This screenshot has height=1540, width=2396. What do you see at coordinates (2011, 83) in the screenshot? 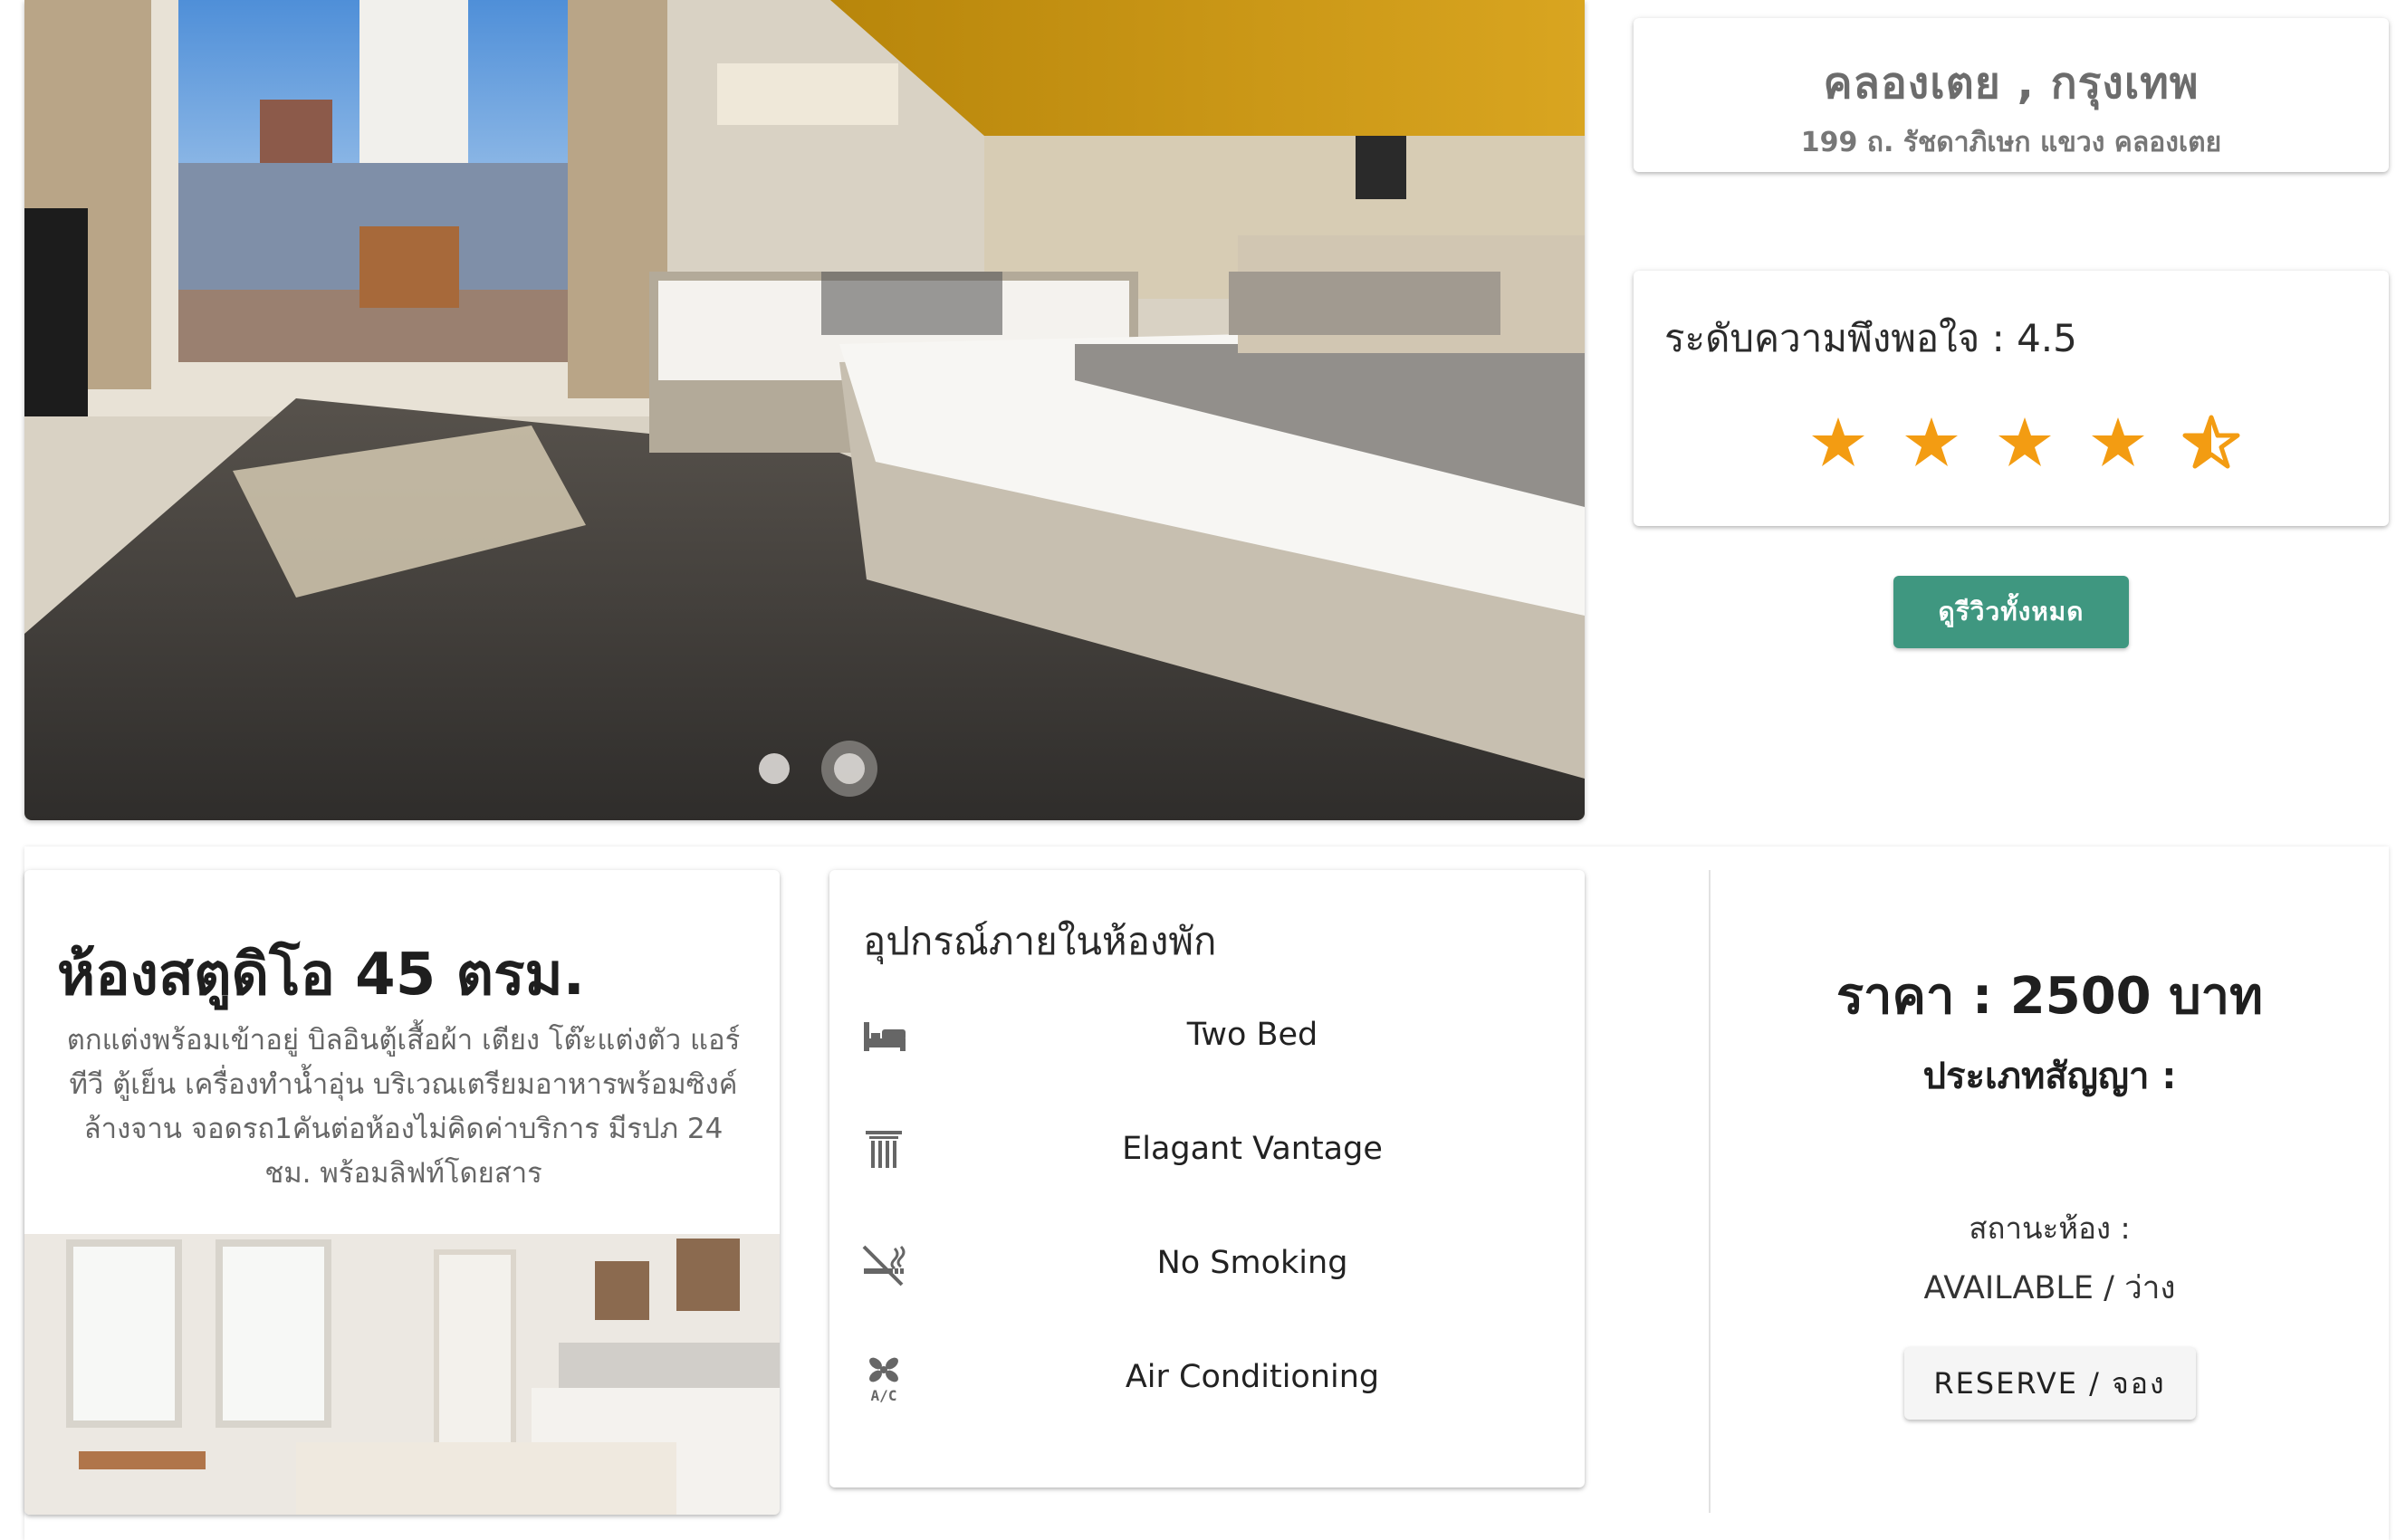
I see `location-city: คลองเตย , กรุงเทพ` at bounding box center [2011, 83].